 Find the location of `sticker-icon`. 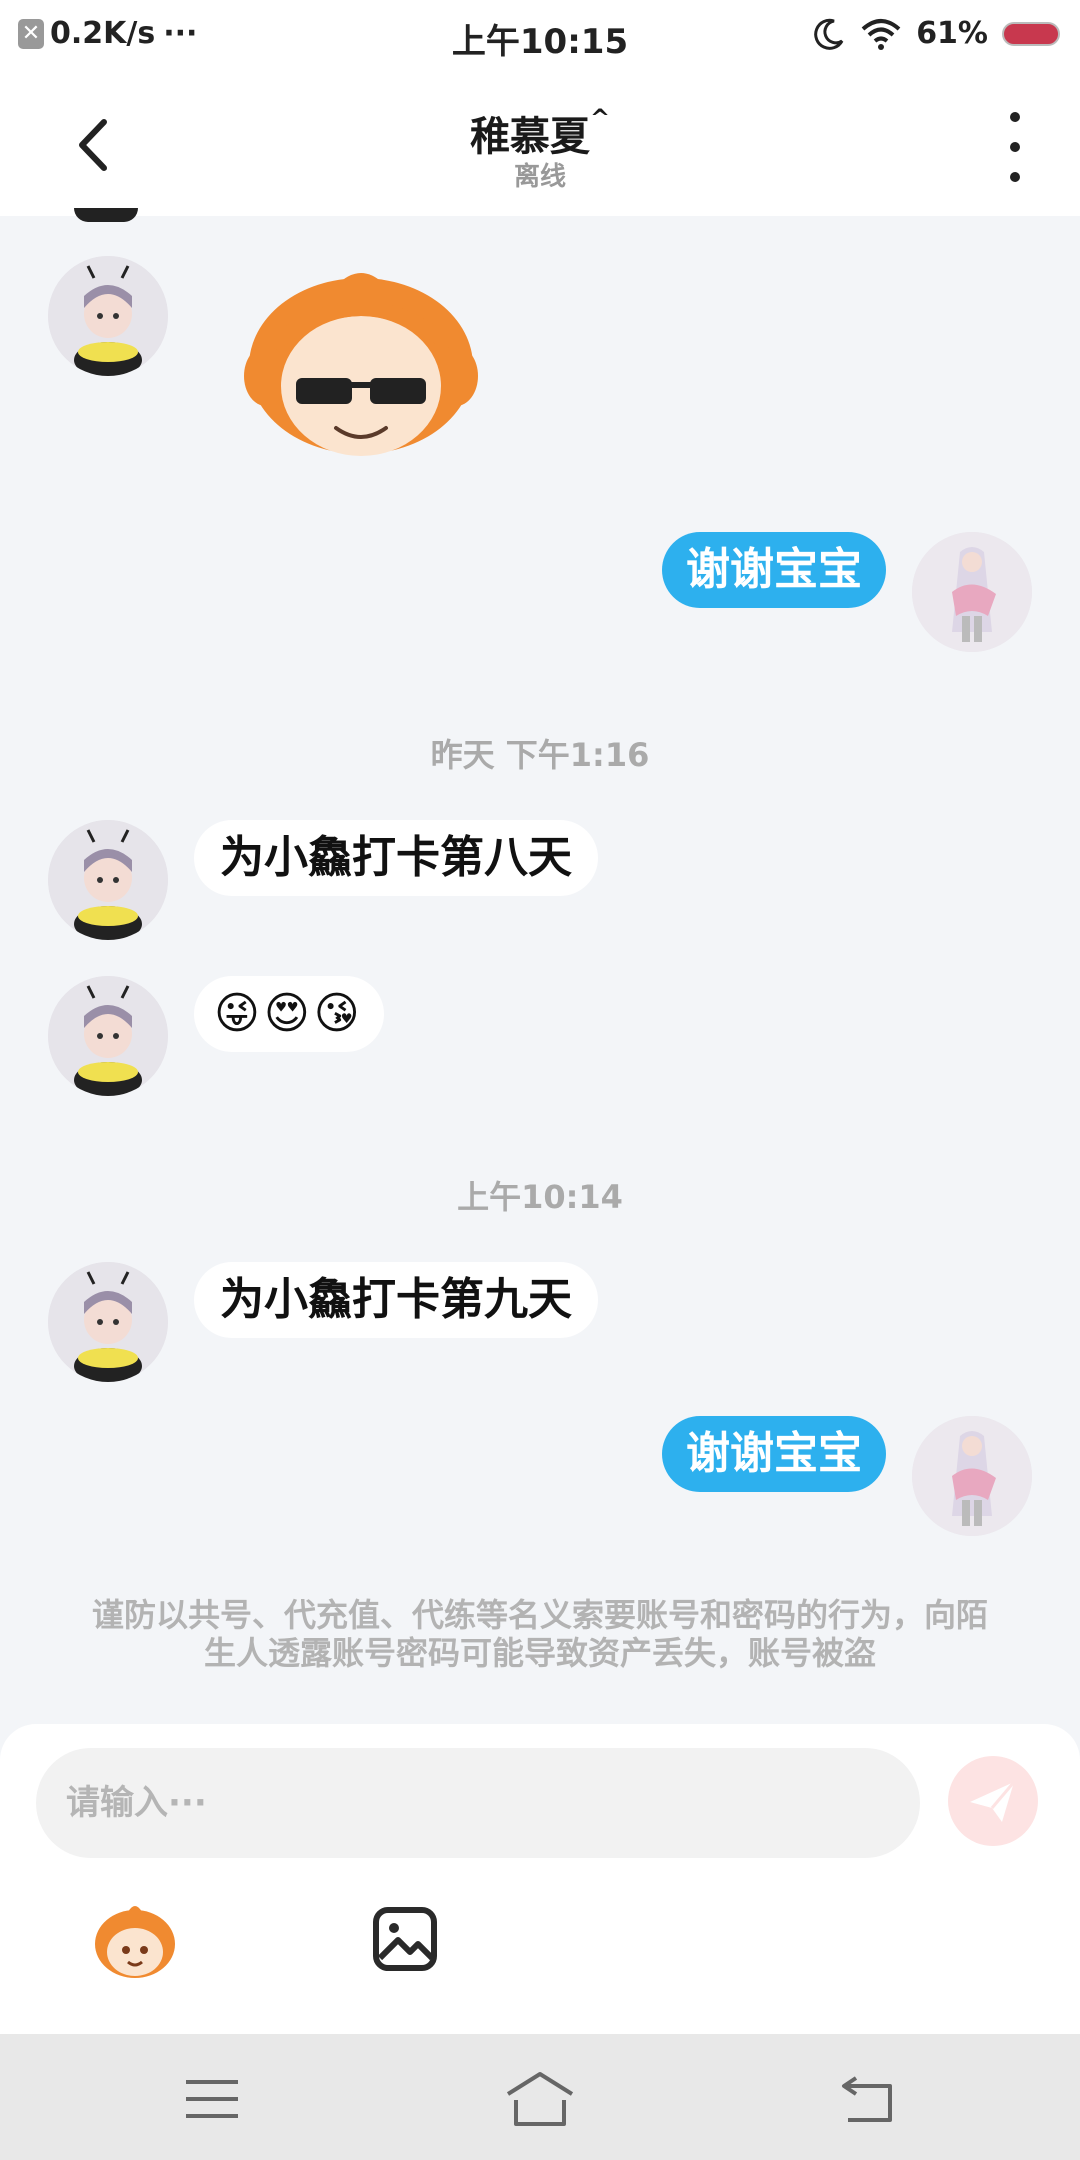

sticker-icon is located at coordinates (135, 1942).